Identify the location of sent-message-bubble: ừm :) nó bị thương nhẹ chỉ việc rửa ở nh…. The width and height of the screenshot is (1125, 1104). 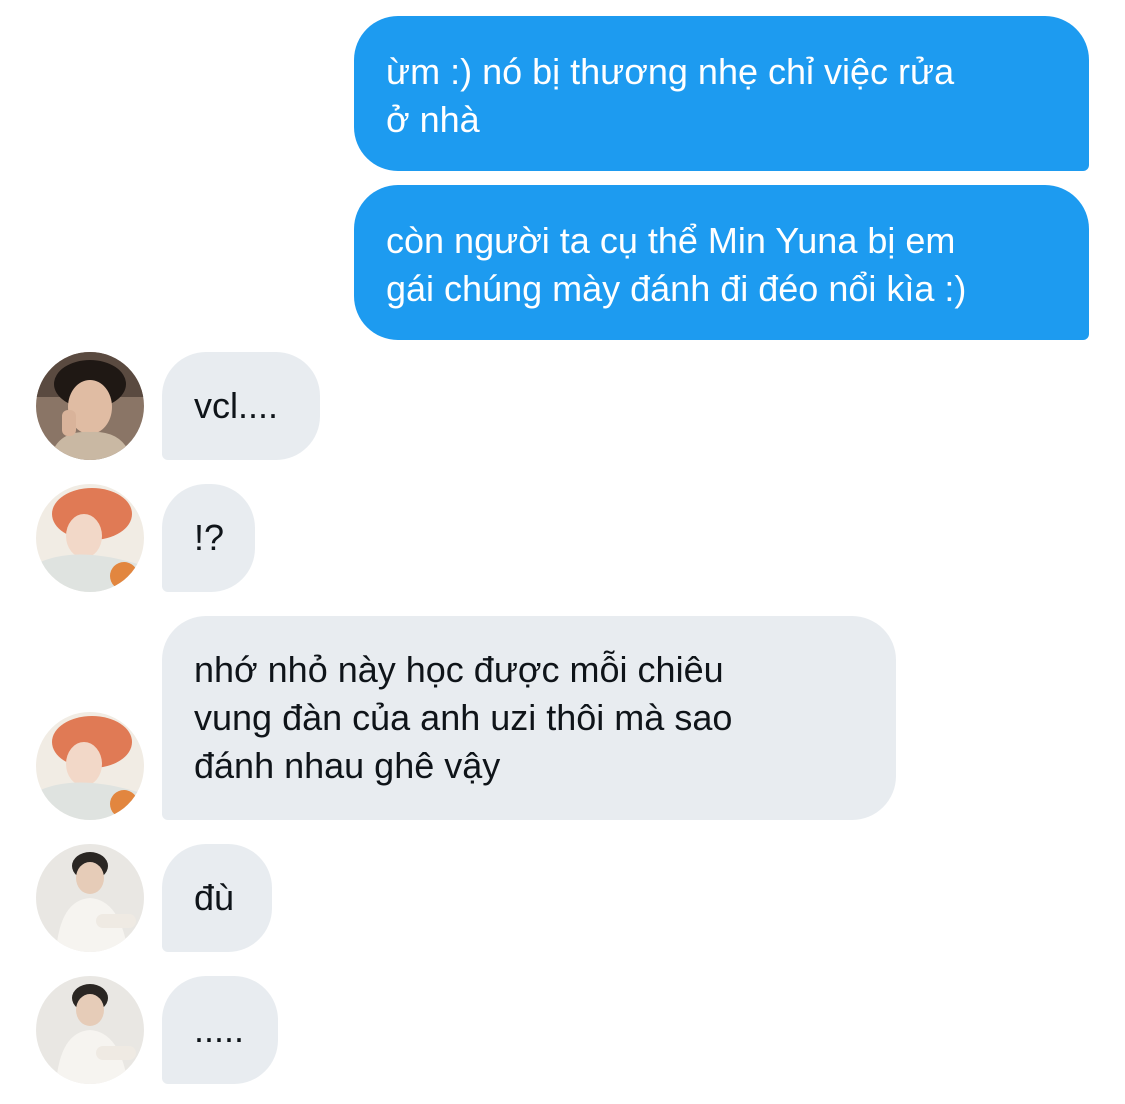
(721, 93).